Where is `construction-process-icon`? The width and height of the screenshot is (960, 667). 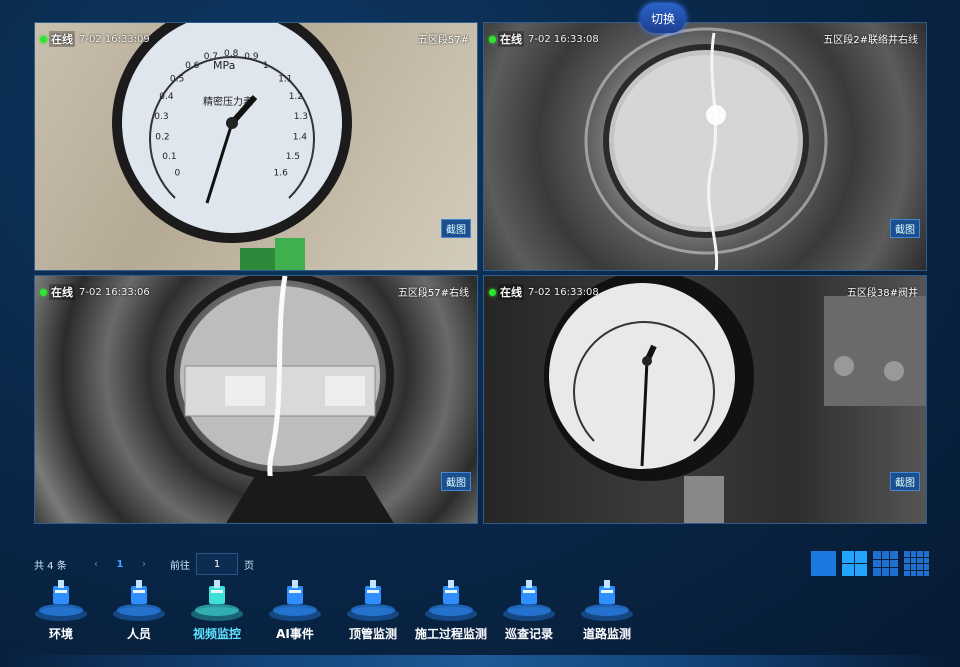 construction-process-icon is located at coordinates (451, 600).